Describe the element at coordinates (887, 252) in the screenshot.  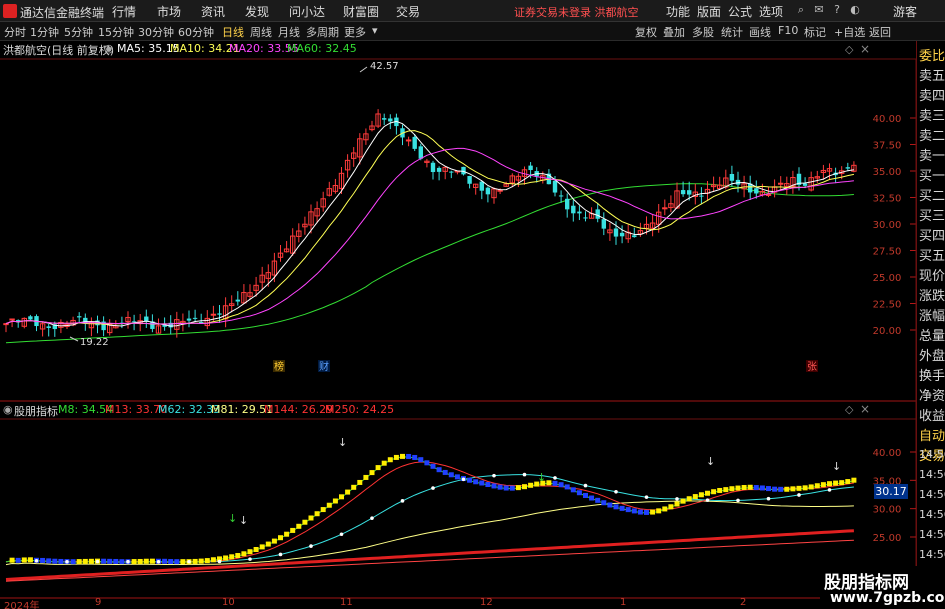
I see `price-tick-label: 27.50` at that location.